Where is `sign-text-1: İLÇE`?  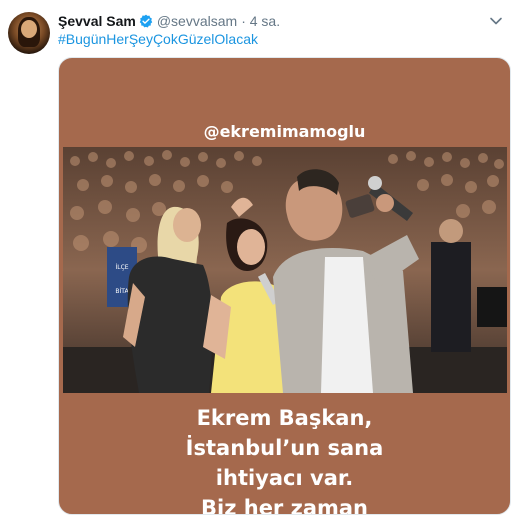
sign-text-1: İLÇE is located at coordinates (121, 267).